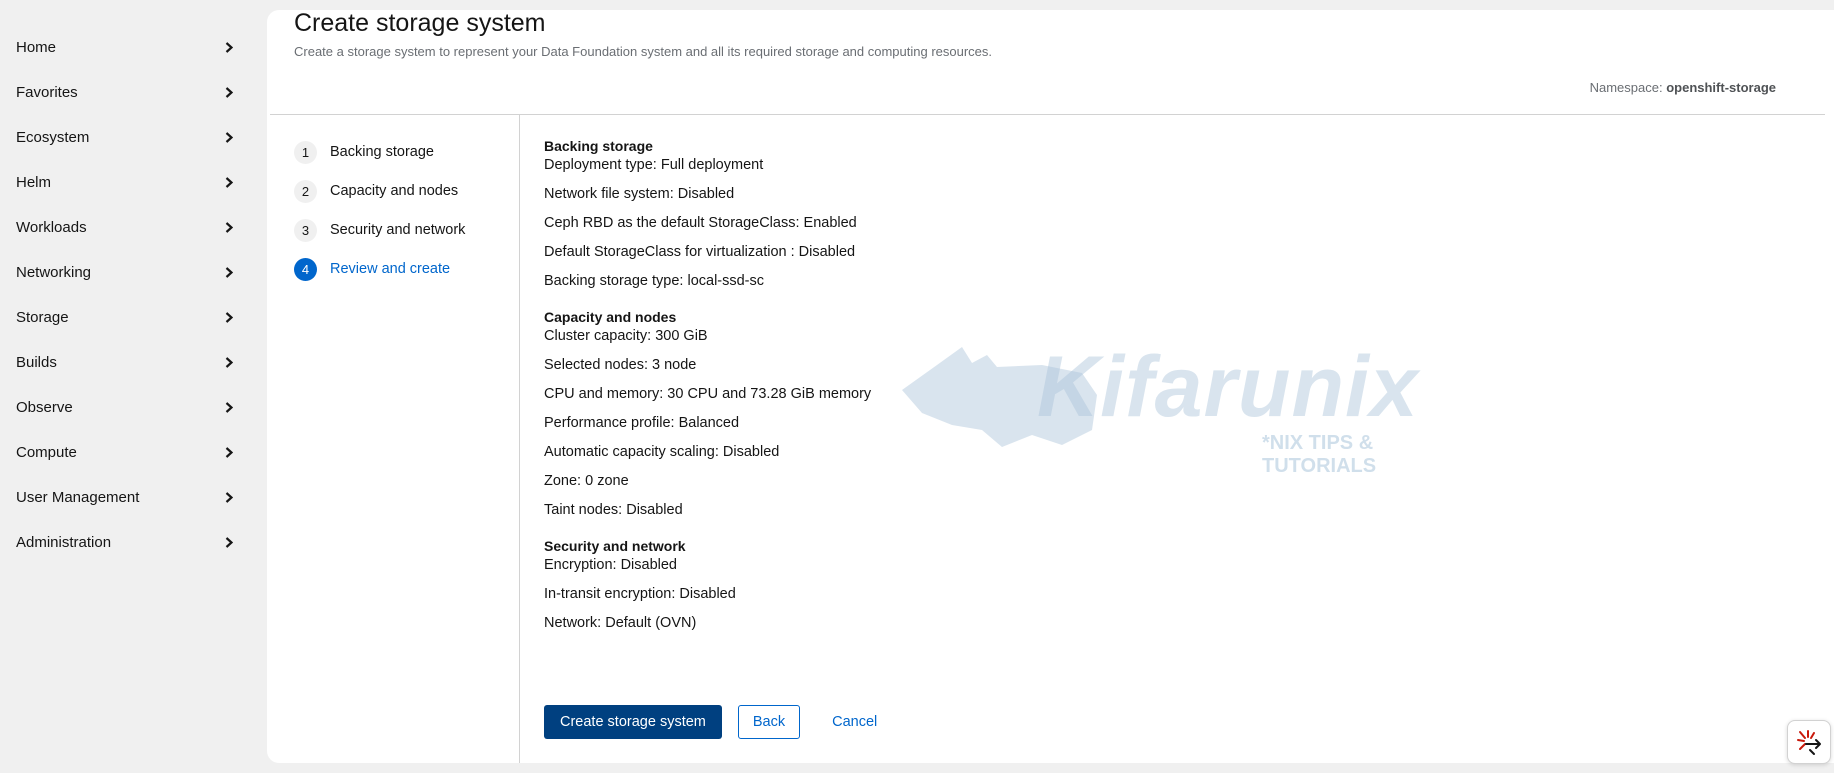  Describe the element at coordinates (610, 317) in the screenshot. I see `section-title: Capacity and nodes` at that location.